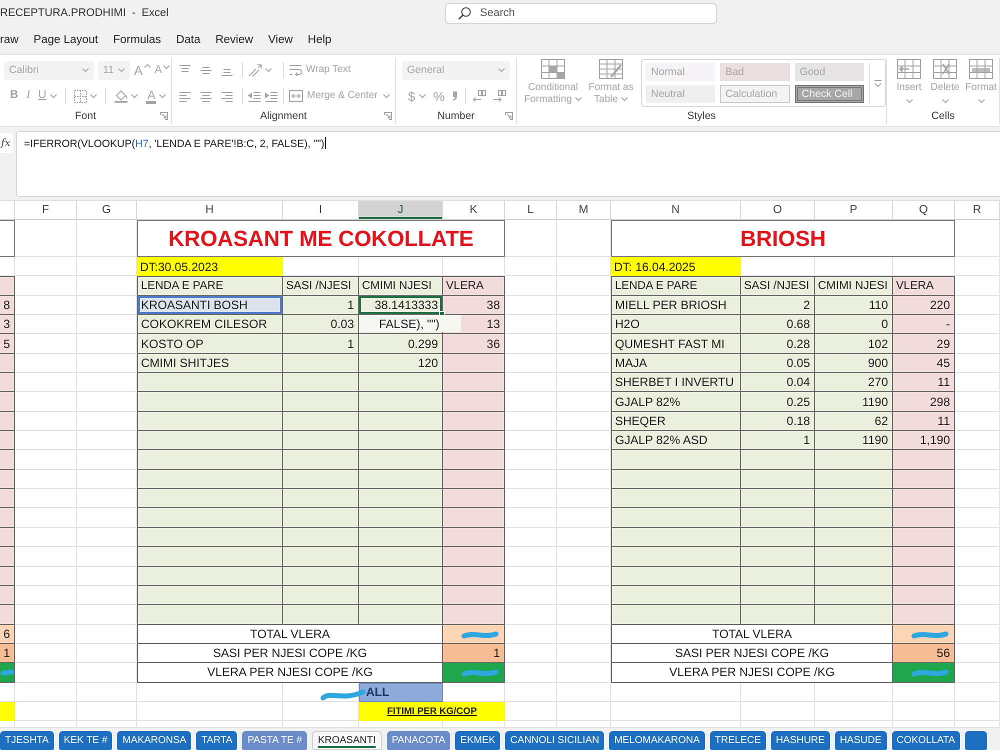 Image resolution: width=1000 pixels, height=750 pixels. Describe the element at coordinates (976, 740) in the screenshot. I see `sheet-tab` at that location.